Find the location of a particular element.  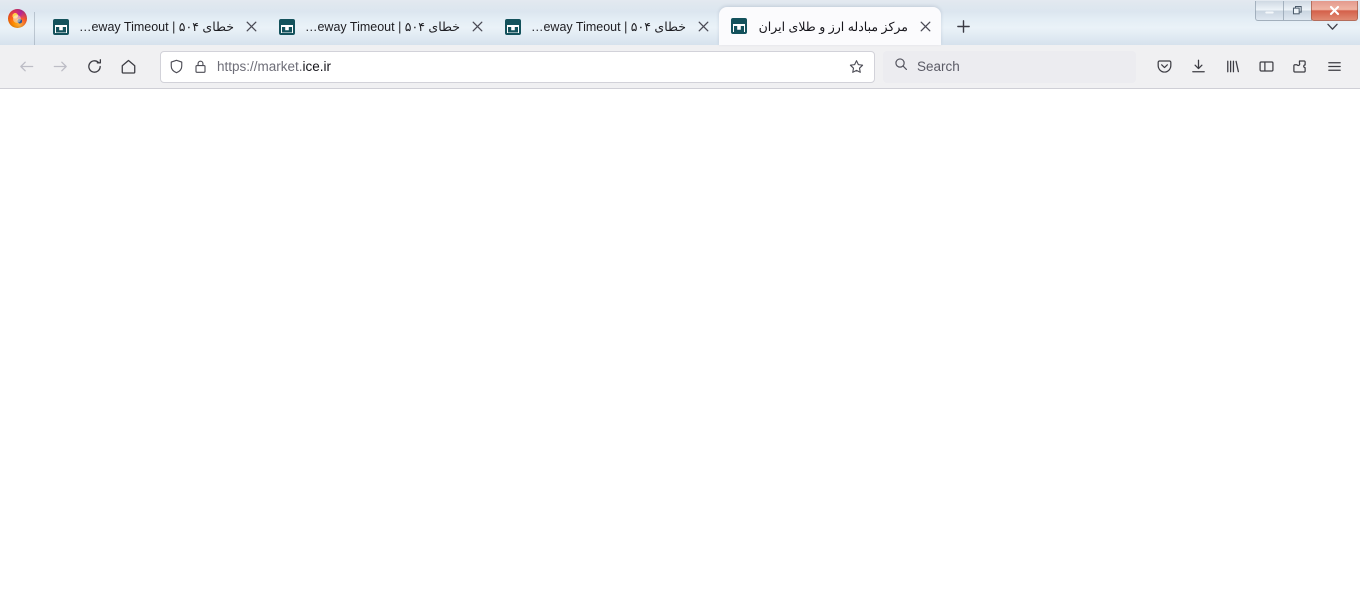

search-input is located at coordinates (1021, 66).